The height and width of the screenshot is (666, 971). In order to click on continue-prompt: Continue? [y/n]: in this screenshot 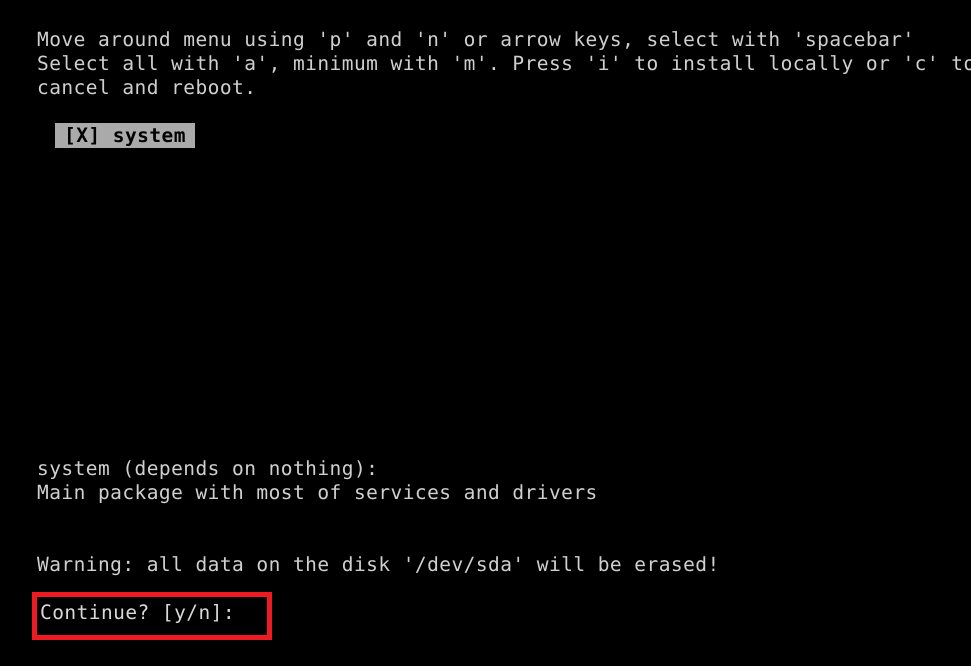, I will do `click(137, 613)`.